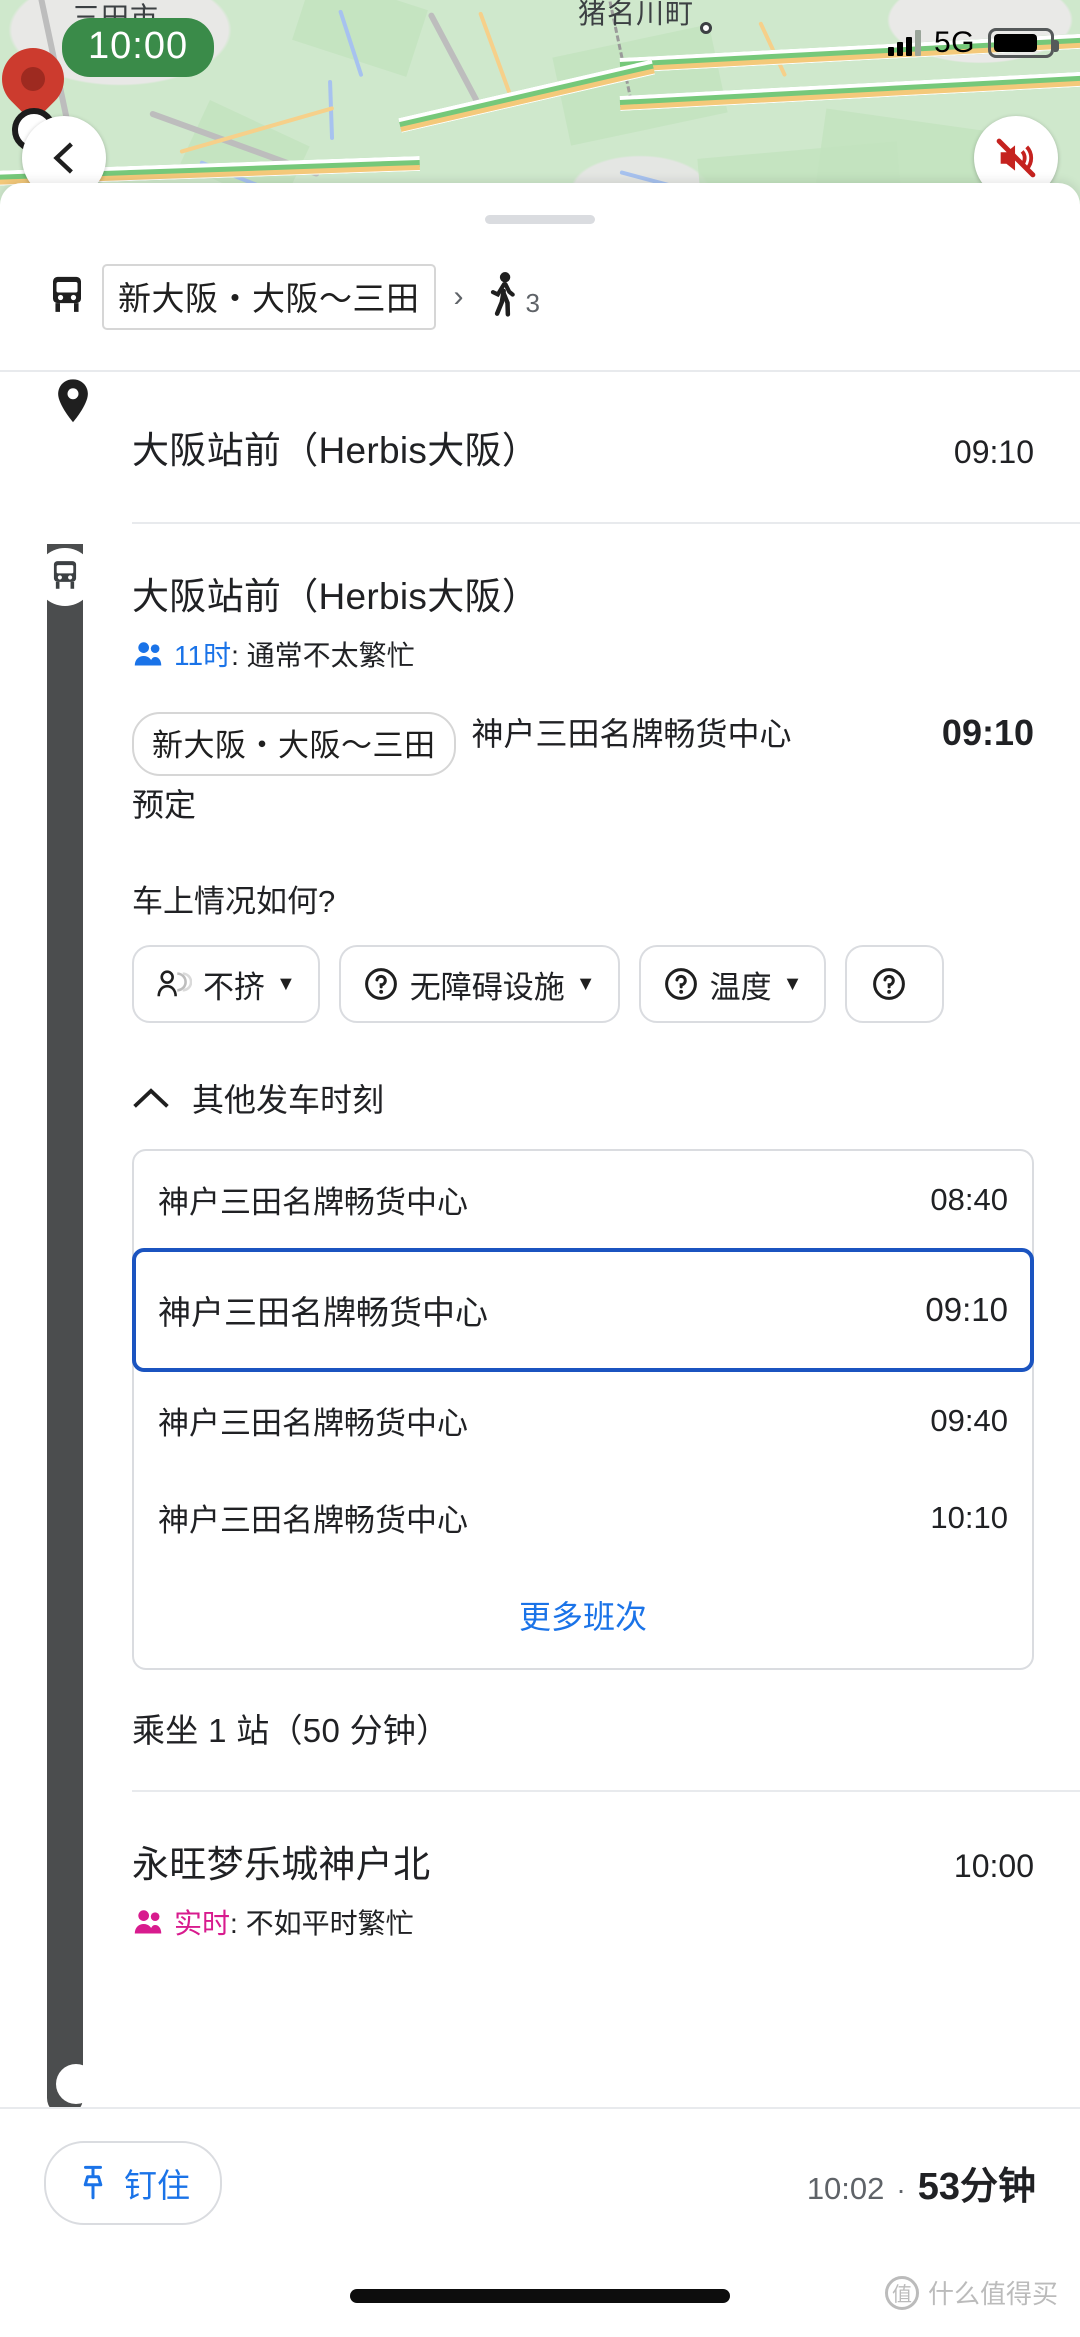 Image resolution: width=1080 pixels, height=2337 pixels. What do you see at coordinates (73, 401) in the screenshot?
I see `location-pin-icon` at bounding box center [73, 401].